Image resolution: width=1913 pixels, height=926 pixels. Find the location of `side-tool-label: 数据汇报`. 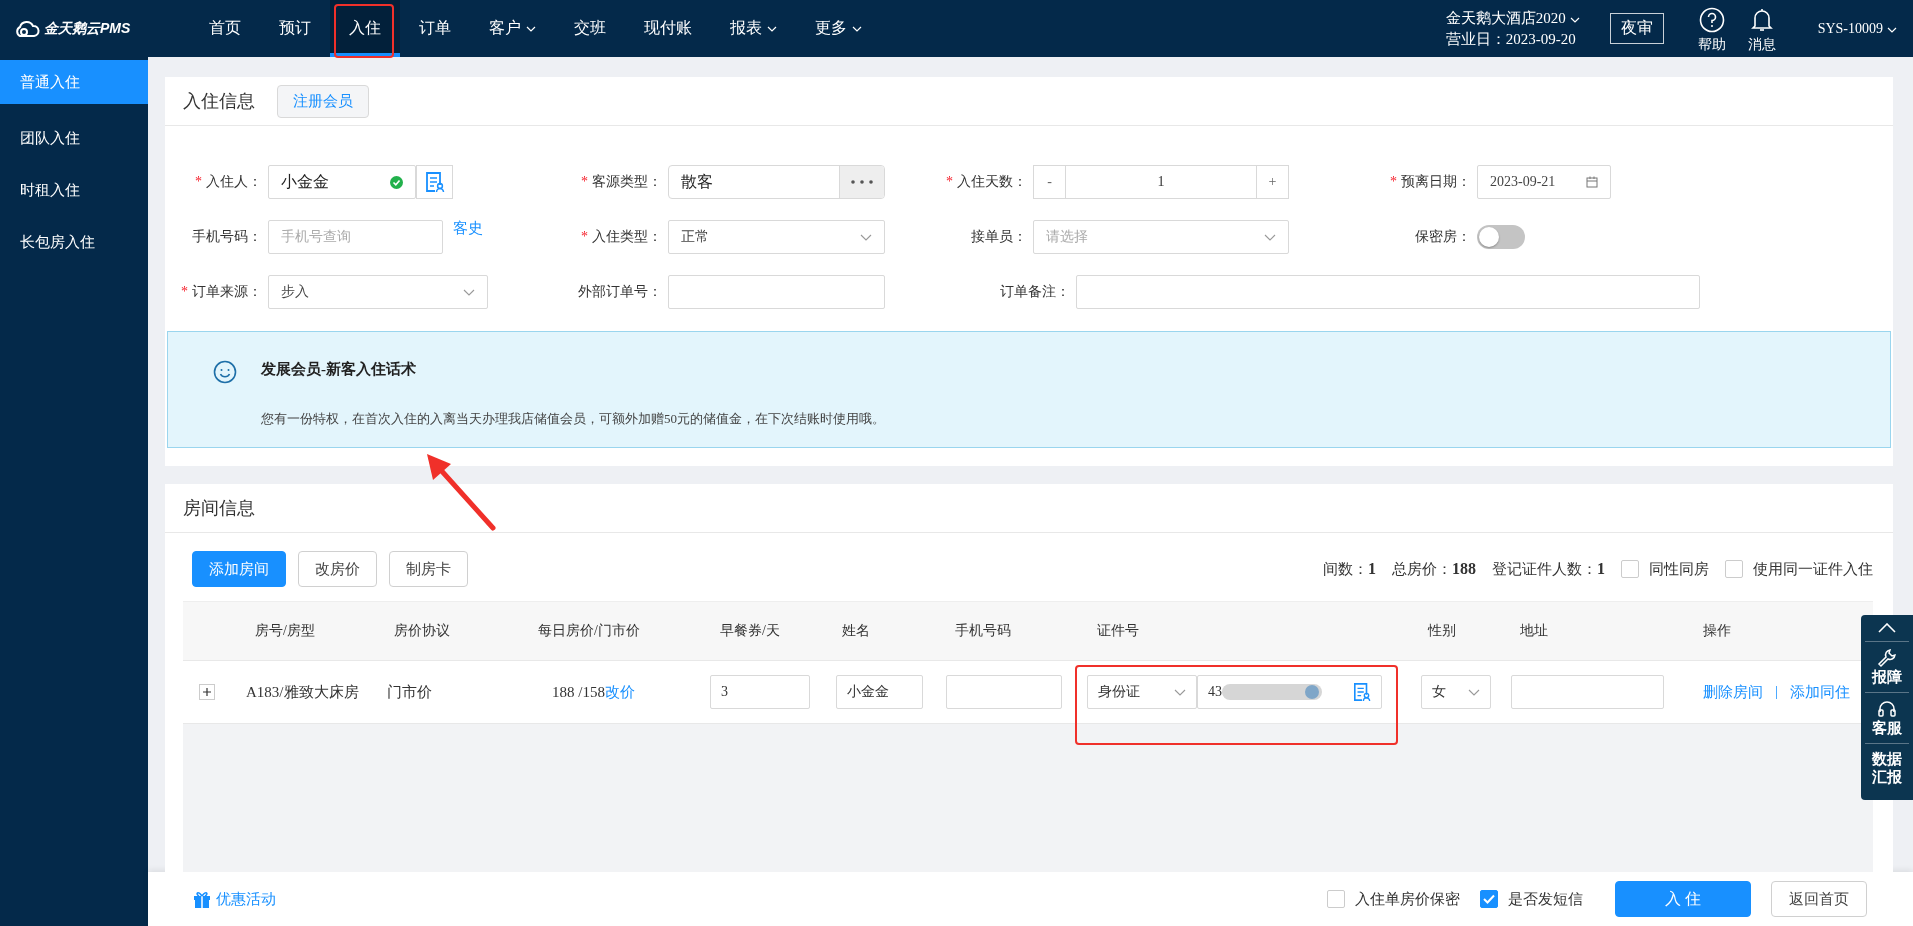

side-tool-label: 数据汇报 is located at coordinates (1887, 768).